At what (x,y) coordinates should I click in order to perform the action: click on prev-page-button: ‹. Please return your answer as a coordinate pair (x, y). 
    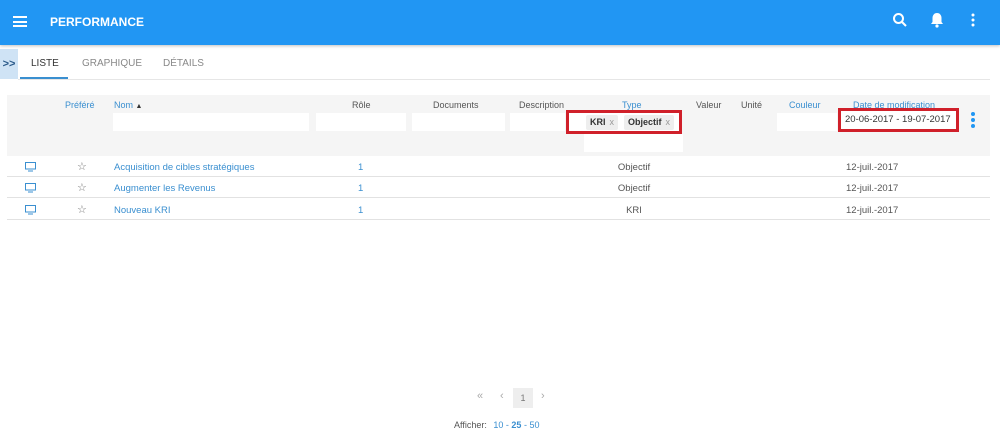
    Looking at the image, I should click on (502, 396).